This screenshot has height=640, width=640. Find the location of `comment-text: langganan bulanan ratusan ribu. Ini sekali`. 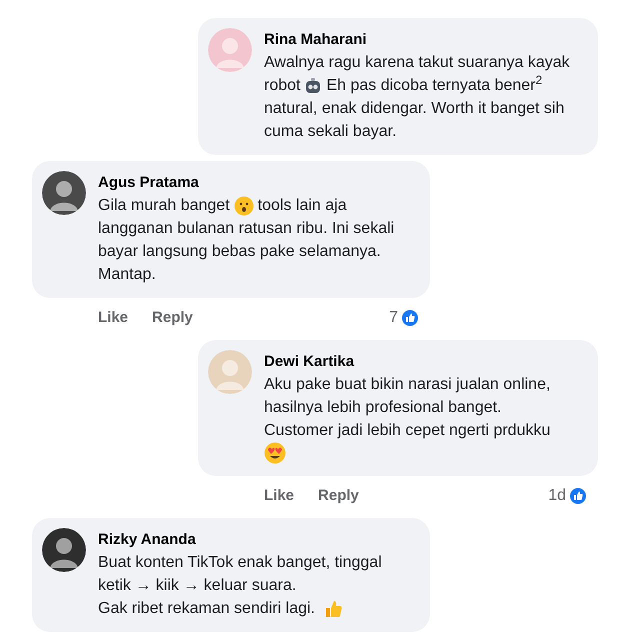

comment-text: langganan bulanan ratusan ribu. Ini sekali is located at coordinates (246, 229).